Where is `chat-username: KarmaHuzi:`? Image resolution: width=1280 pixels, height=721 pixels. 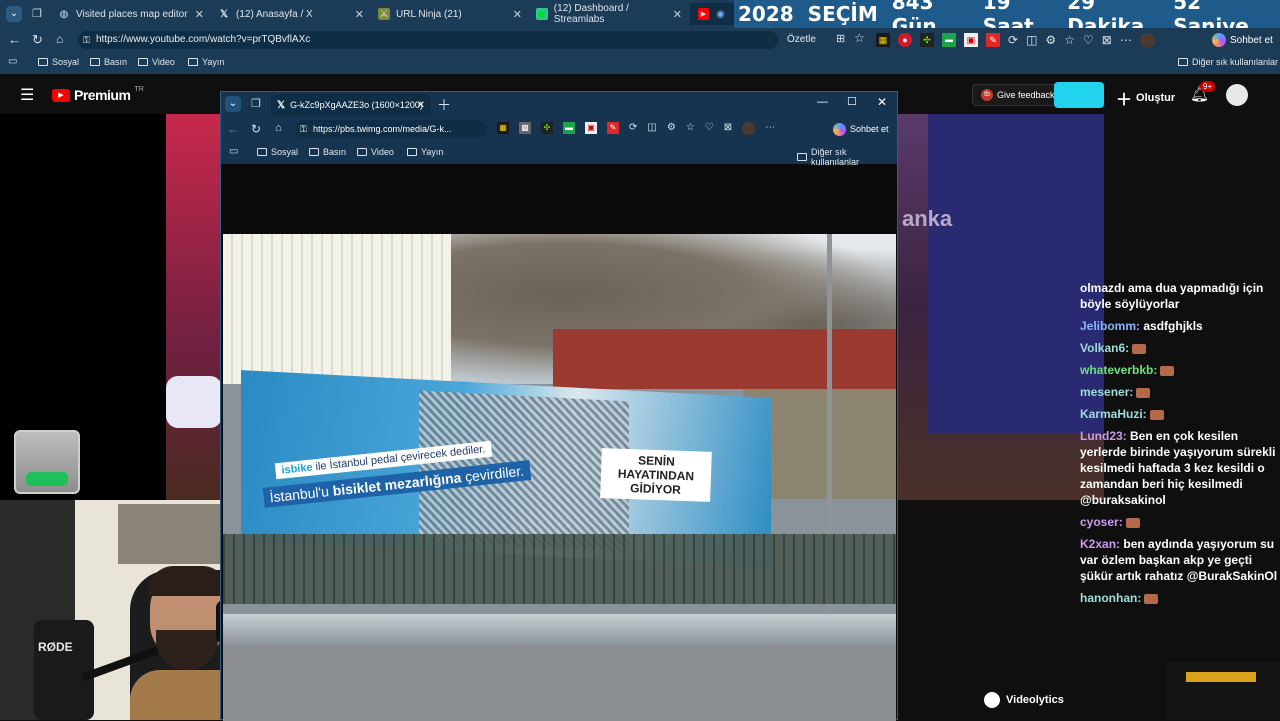
chat-username: KarmaHuzi: is located at coordinates (1113, 414).